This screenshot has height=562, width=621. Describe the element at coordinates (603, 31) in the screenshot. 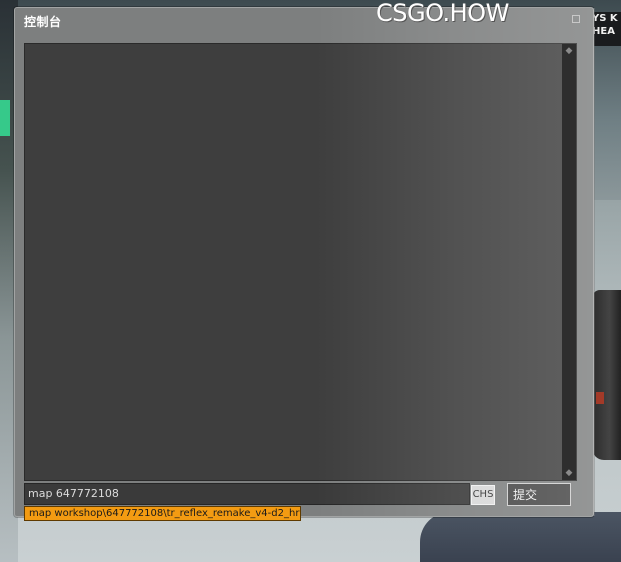

I see `background-sign-line: HEA` at that location.